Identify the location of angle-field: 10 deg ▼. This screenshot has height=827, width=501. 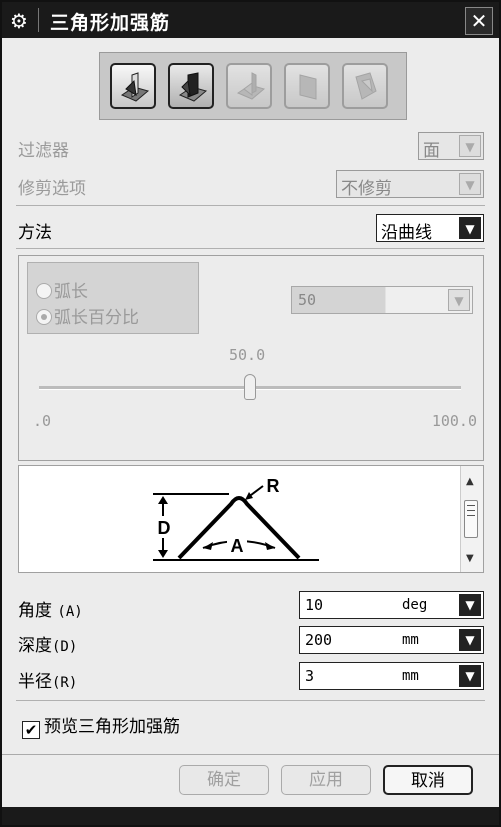
(391, 605).